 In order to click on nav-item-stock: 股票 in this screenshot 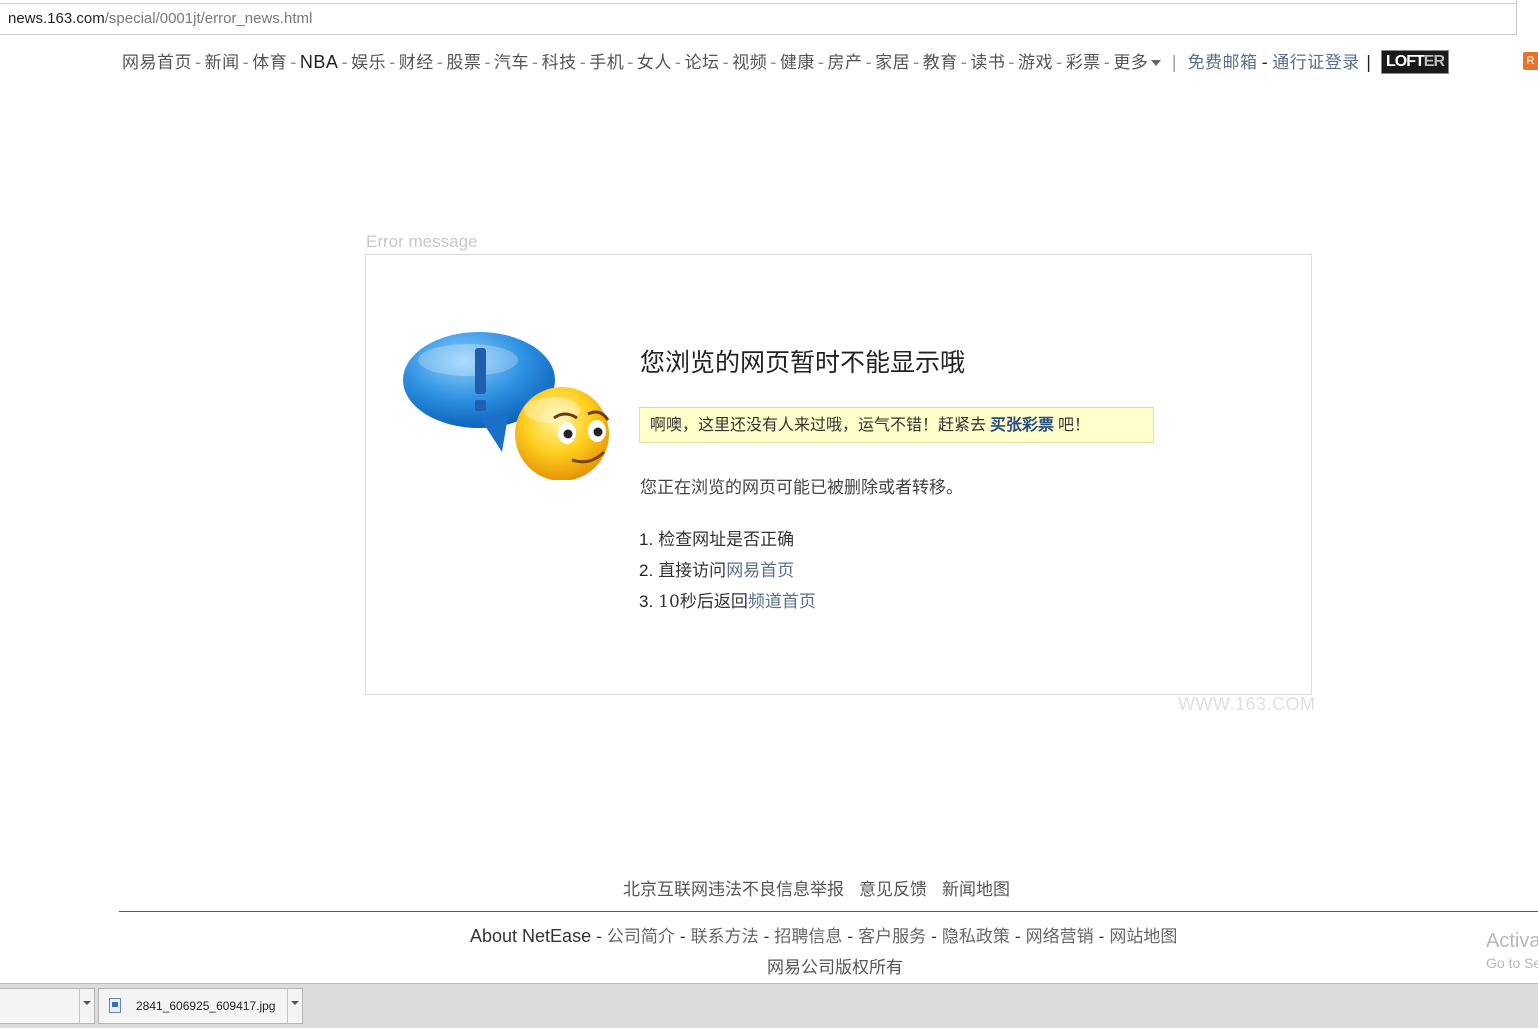, I will do `click(463, 63)`.